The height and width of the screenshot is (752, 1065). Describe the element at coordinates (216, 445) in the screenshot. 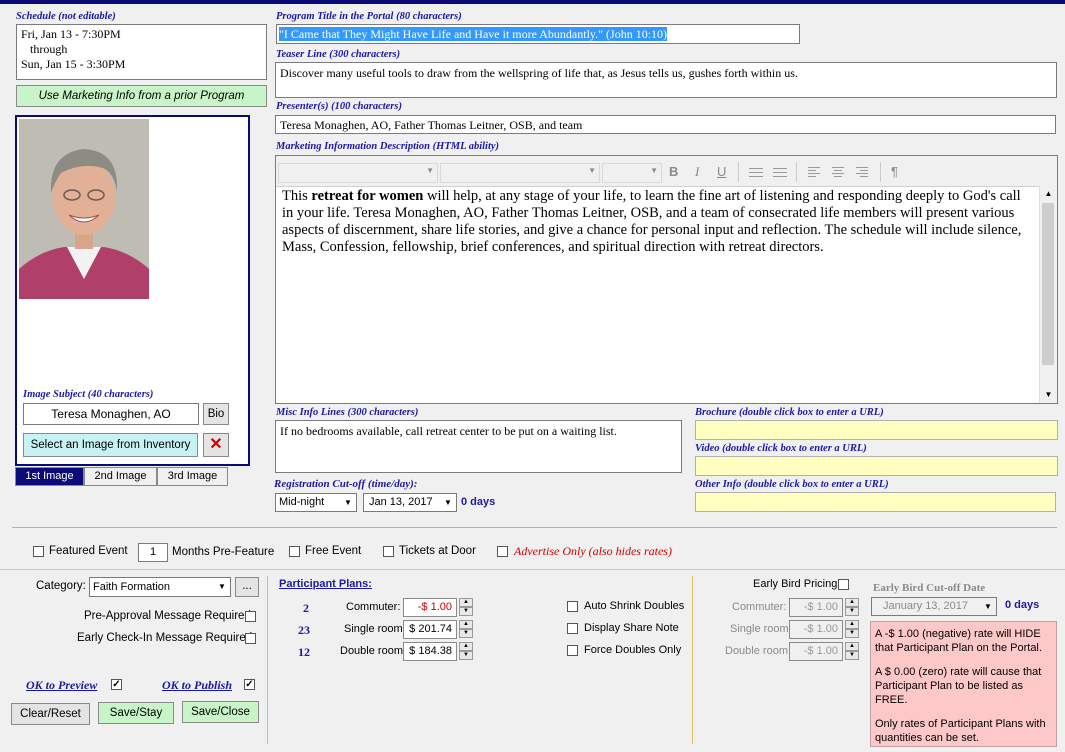

I see `remove-image-icon: ✕` at that location.